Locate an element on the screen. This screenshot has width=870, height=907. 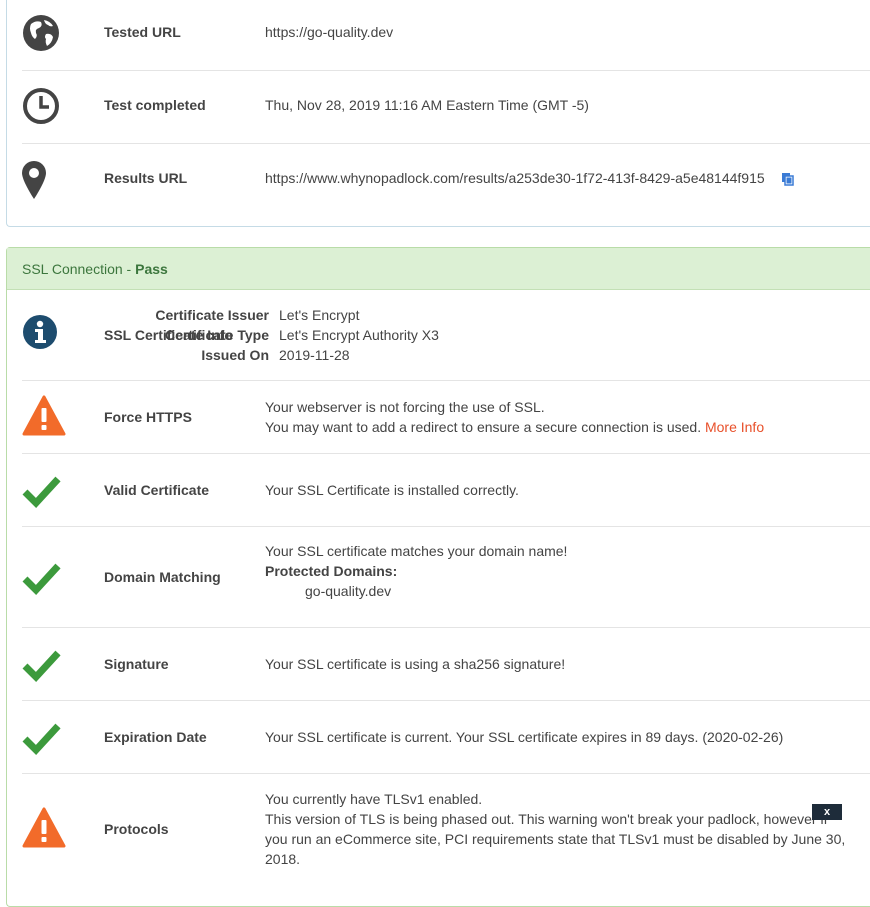
force-https-label: Force HTTPS is located at coordinates (148, 417).